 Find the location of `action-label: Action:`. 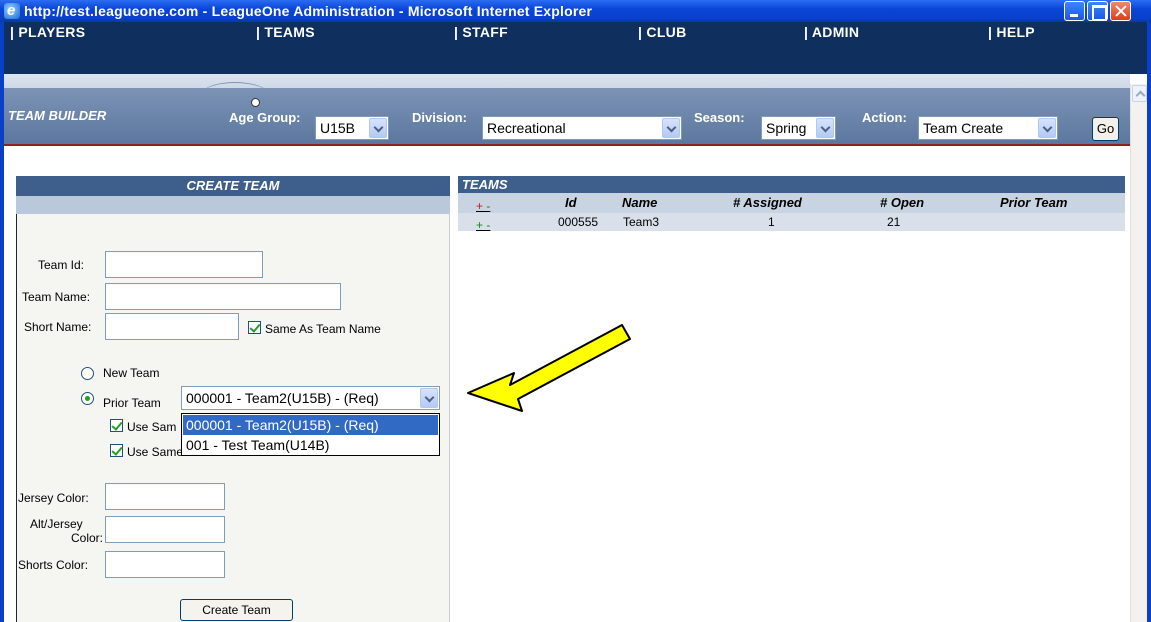

action-label: Action: is located at coordinates (884, 117).